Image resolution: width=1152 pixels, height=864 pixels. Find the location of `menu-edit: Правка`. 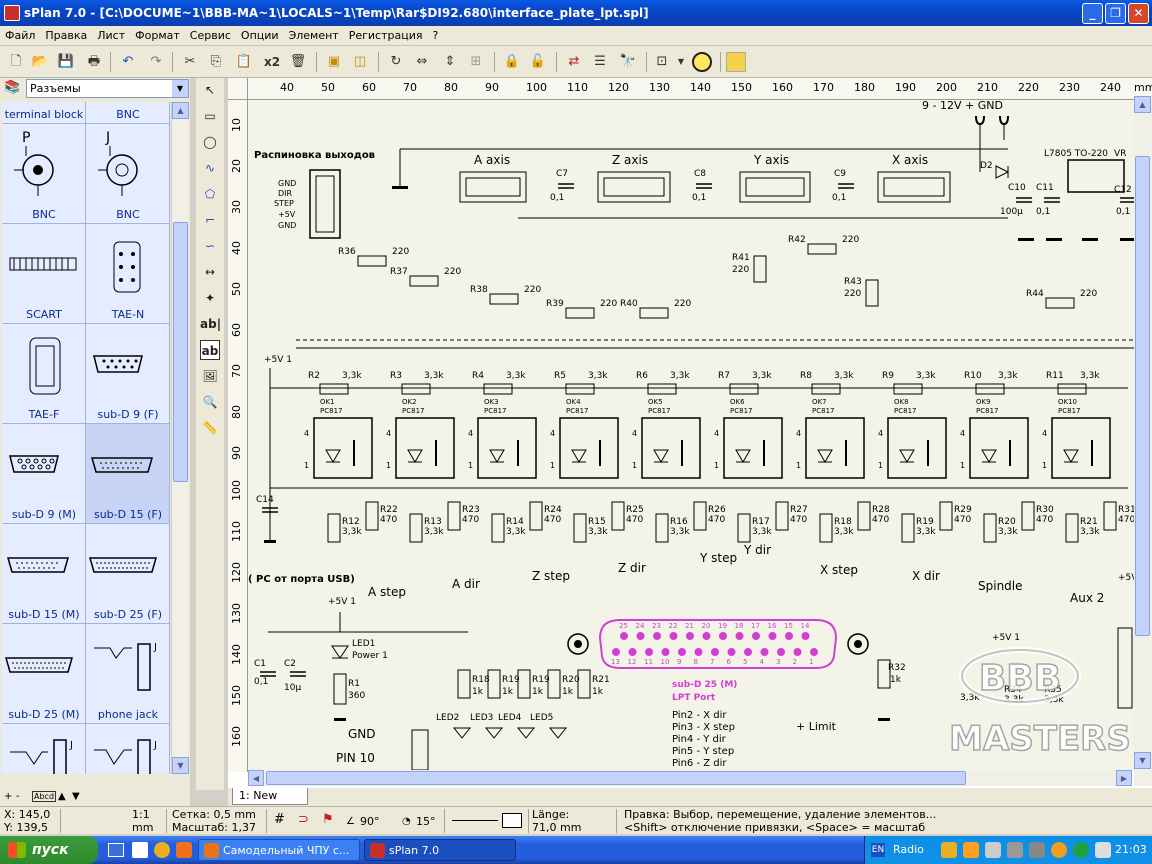

menu-edit: Правка is located at coordinates (66, 35).